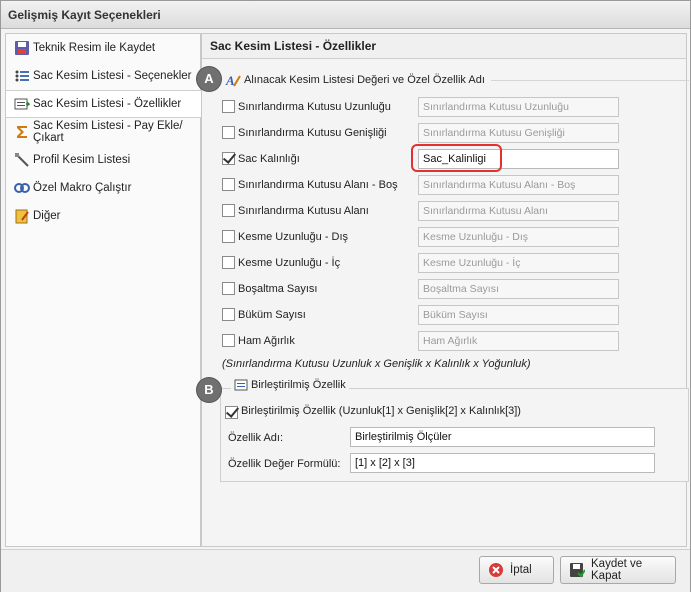  What do you see at coordinates (303, 211) in the screenshot?
I see `row-label: Sınırlandırma Kutusu Alanı` at bounding box center [303, 211].